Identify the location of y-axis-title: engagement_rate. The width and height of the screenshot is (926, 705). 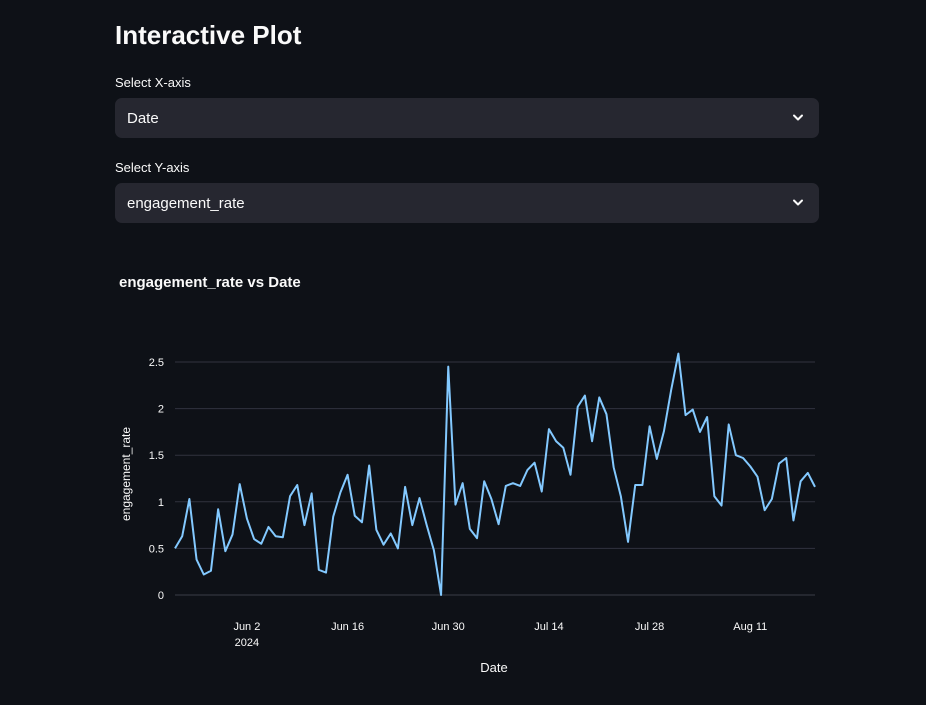
(126, 474).